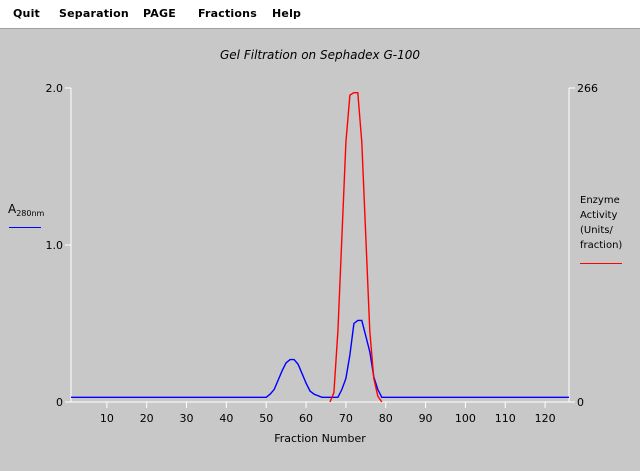  Describe the element at coordinates (55, 245) in the screenshot. I see `left-tick-label: 1.0` at that location.